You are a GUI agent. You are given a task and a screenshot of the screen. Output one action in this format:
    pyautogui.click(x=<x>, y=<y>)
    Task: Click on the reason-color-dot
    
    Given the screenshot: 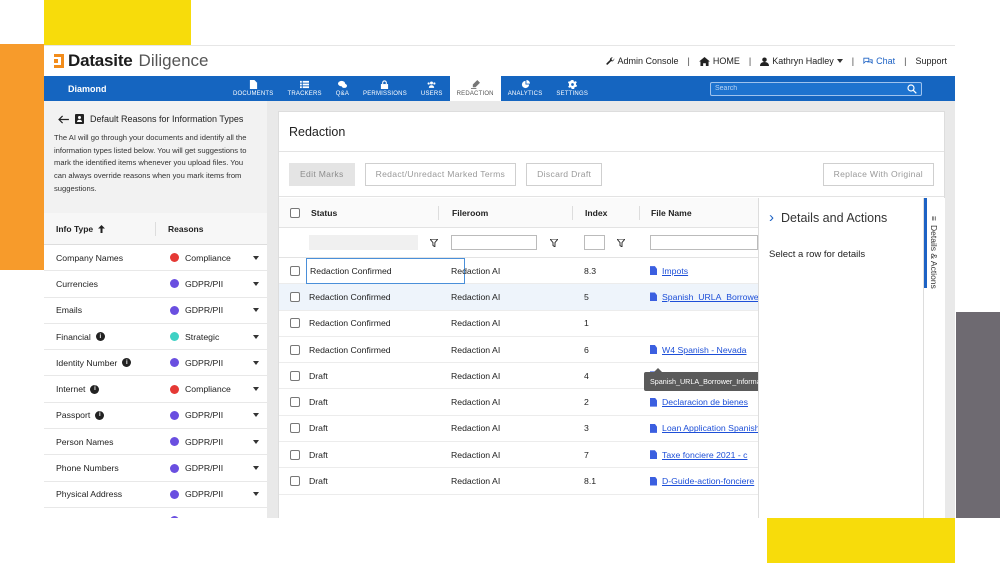 What is the action you would take?
    pyautogui.click(x=174, y=389)
    